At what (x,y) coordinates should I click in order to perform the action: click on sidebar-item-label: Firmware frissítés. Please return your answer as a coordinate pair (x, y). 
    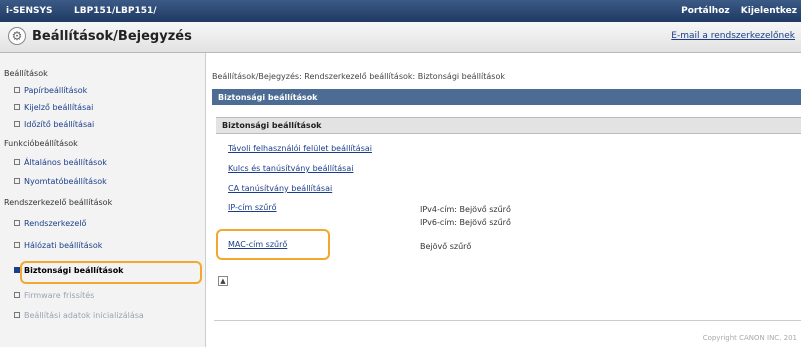
    Looking at the image, I should click on (59, 295).